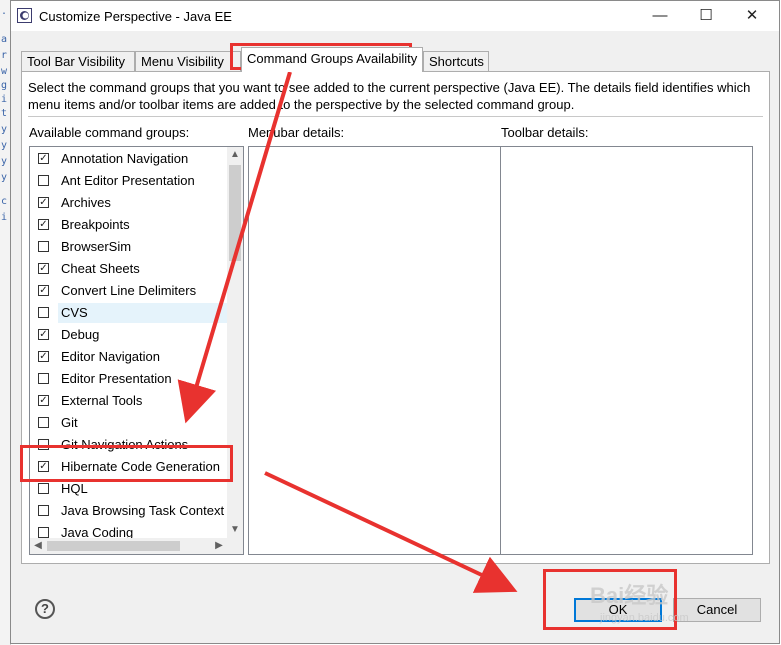  I want to click on minimize-button: —, so click(660, 16).